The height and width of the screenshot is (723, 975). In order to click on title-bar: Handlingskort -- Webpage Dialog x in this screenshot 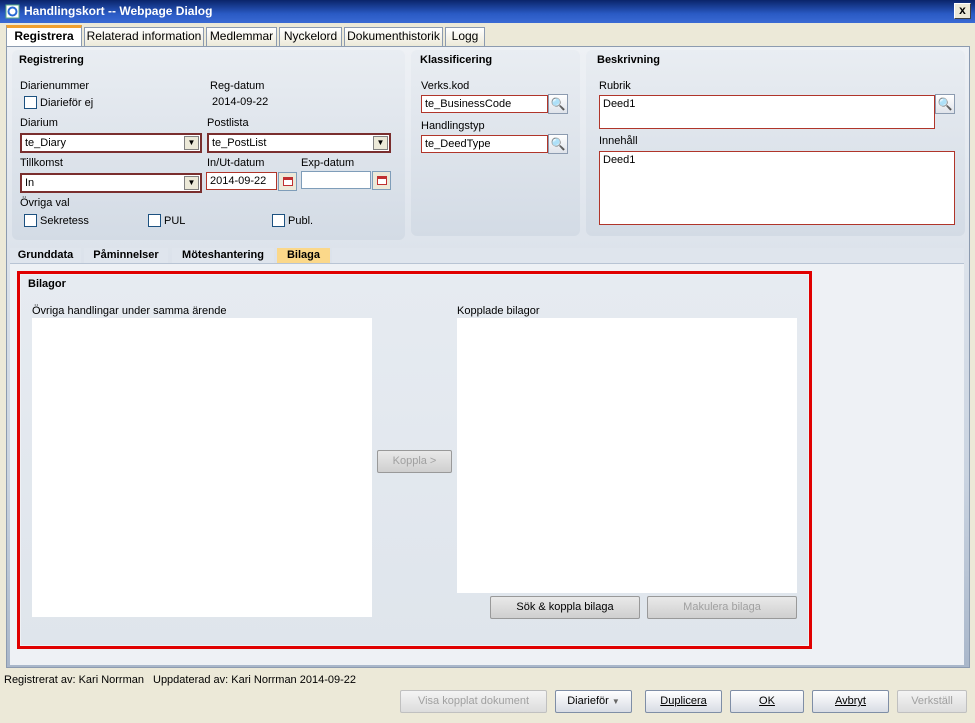, I will do `click(487, 11)`.